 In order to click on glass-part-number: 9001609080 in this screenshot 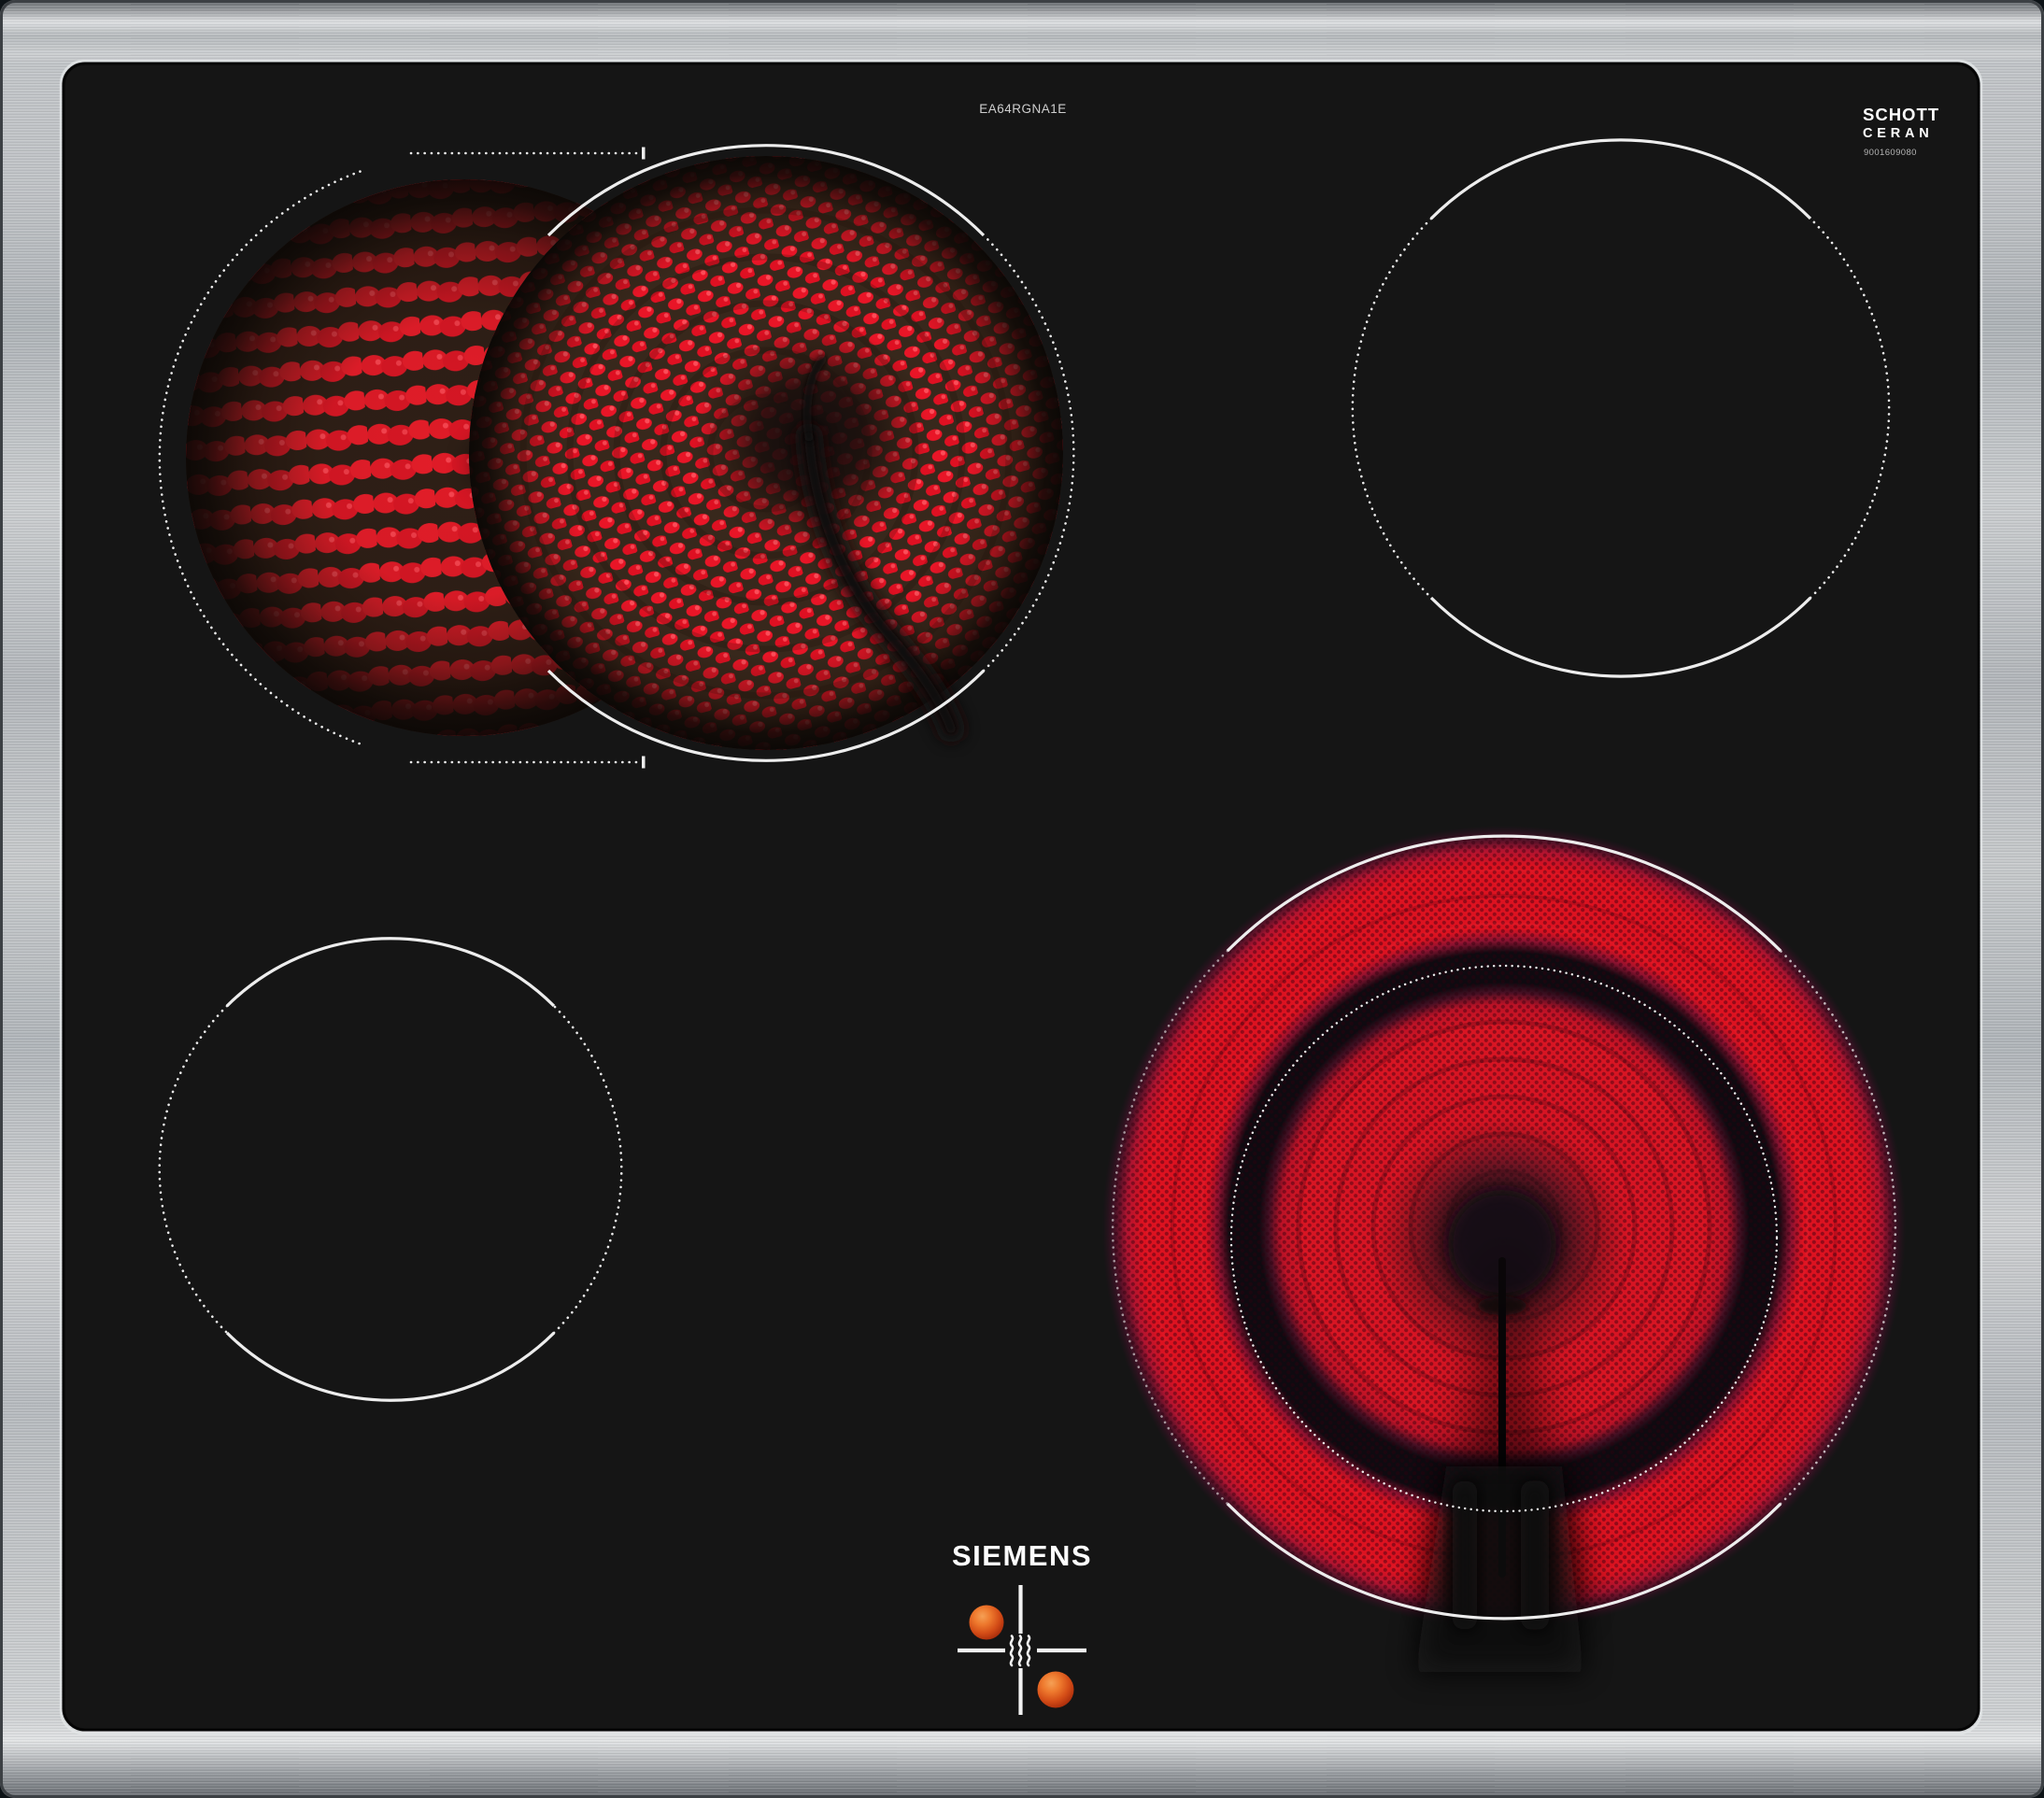, I will do `click(1890, 153)`.